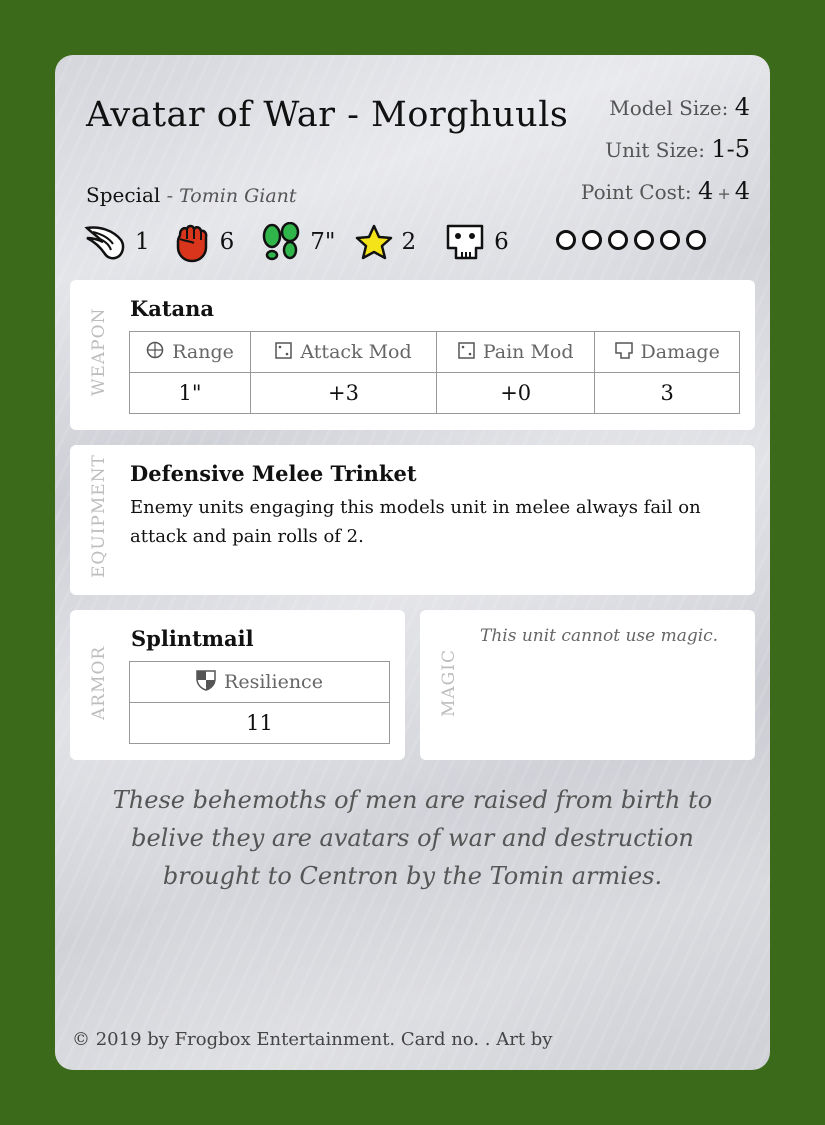  Describe the element at coordinates (655, 150) in the screenshot. I see `unit-size-label: Unit Size:` at that location.